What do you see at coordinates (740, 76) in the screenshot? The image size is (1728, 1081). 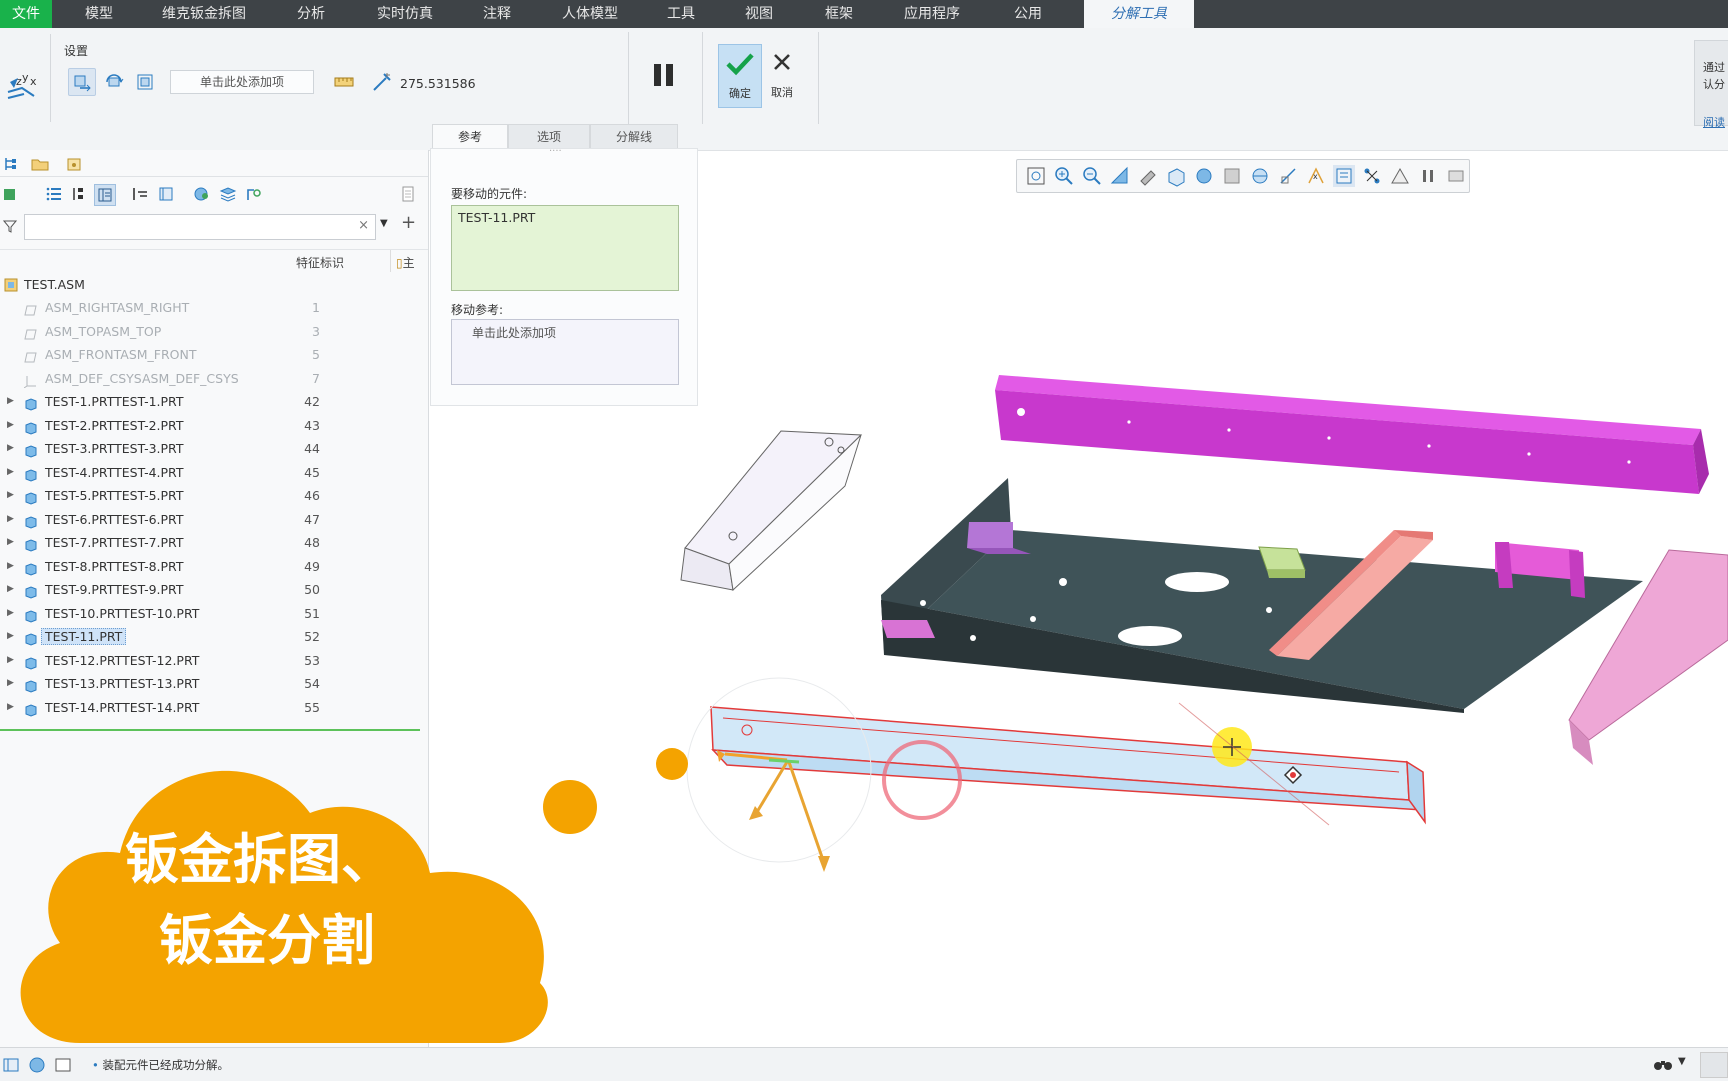 I see `confirm-button: 确定` at bounding box center [740, 76].